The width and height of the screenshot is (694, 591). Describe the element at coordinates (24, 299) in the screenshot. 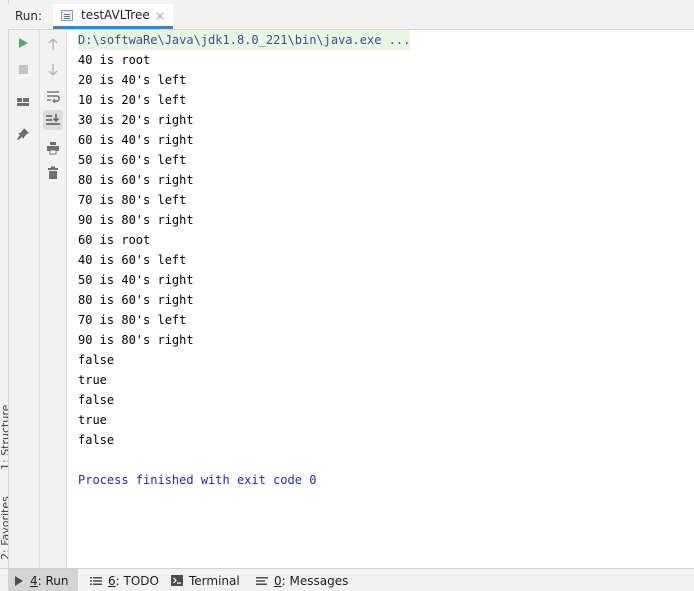

I see `run-toolbar-primary` at that location.